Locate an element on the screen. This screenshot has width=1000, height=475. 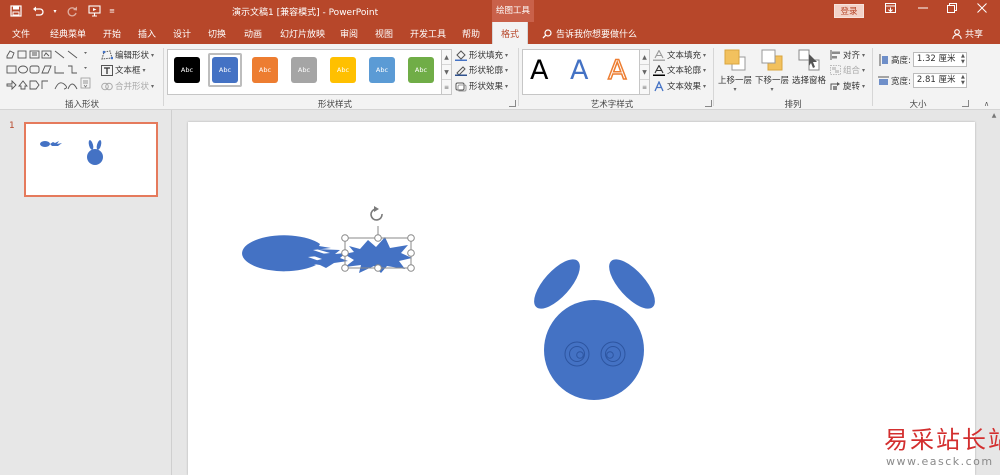
tab-file: 文件 is located at coordinates (21, 33).